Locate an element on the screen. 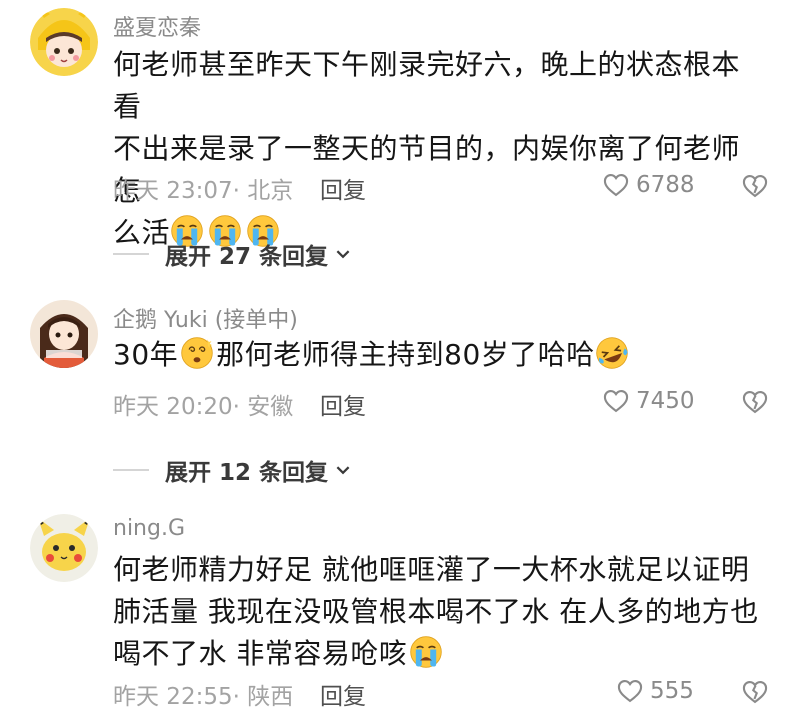 The width and height of the screenshot is (800, 719). like-count: 7450 is located at coordinates (665, 401).